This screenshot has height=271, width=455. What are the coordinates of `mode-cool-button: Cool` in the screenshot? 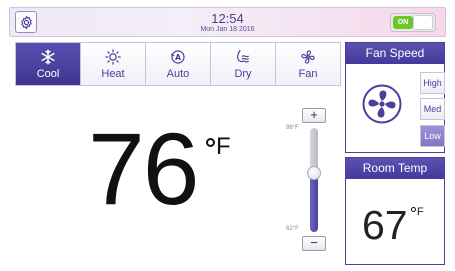 It's located at (48, 64).